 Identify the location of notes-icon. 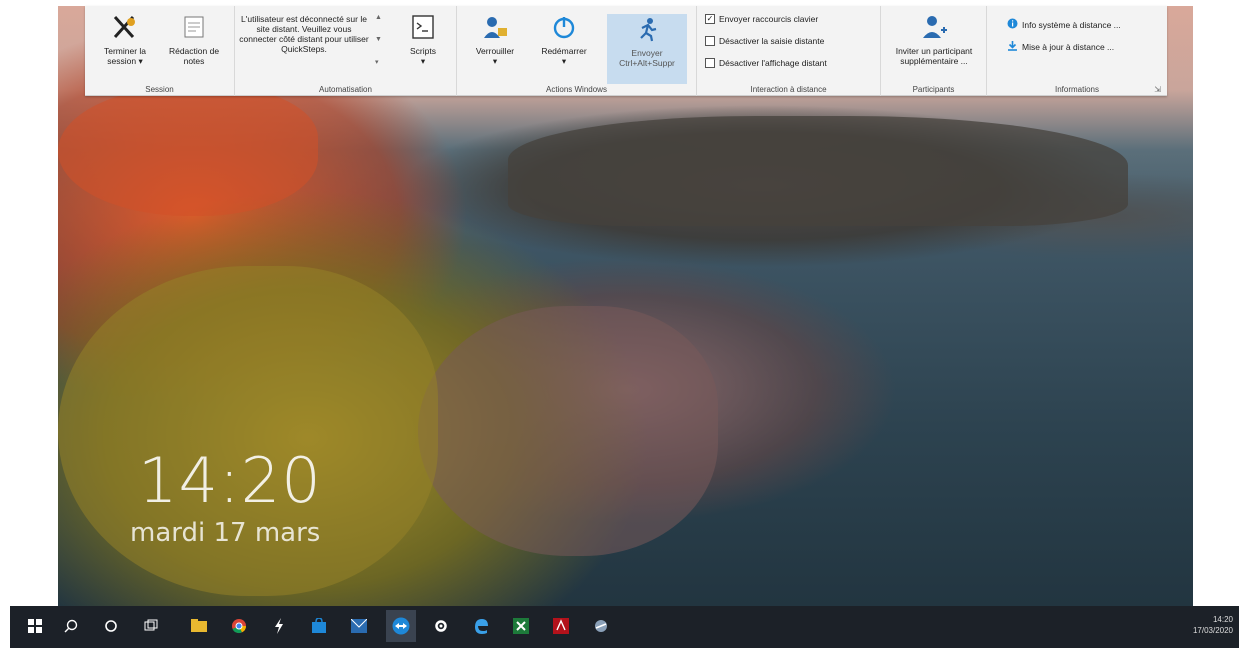
(194, 28).